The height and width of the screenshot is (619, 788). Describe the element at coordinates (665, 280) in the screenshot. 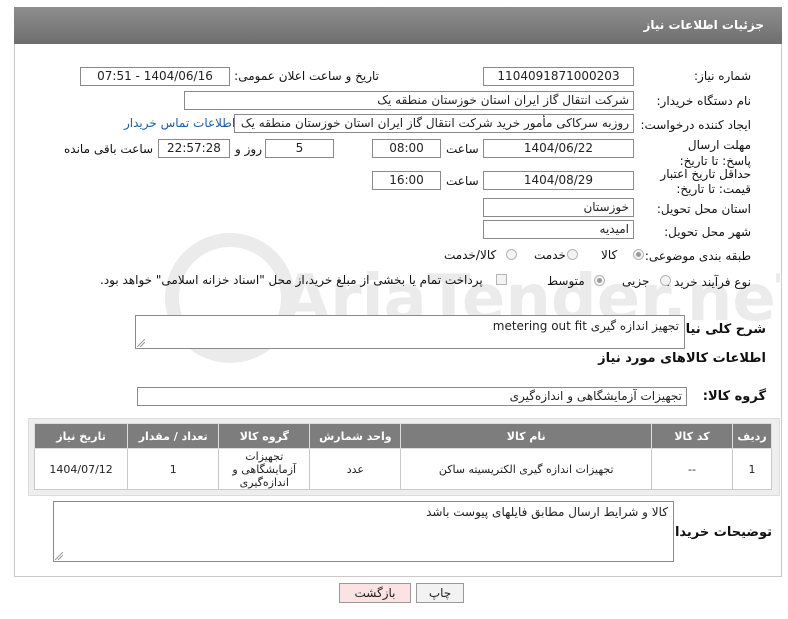

I see `process-radio-minor` at that location.